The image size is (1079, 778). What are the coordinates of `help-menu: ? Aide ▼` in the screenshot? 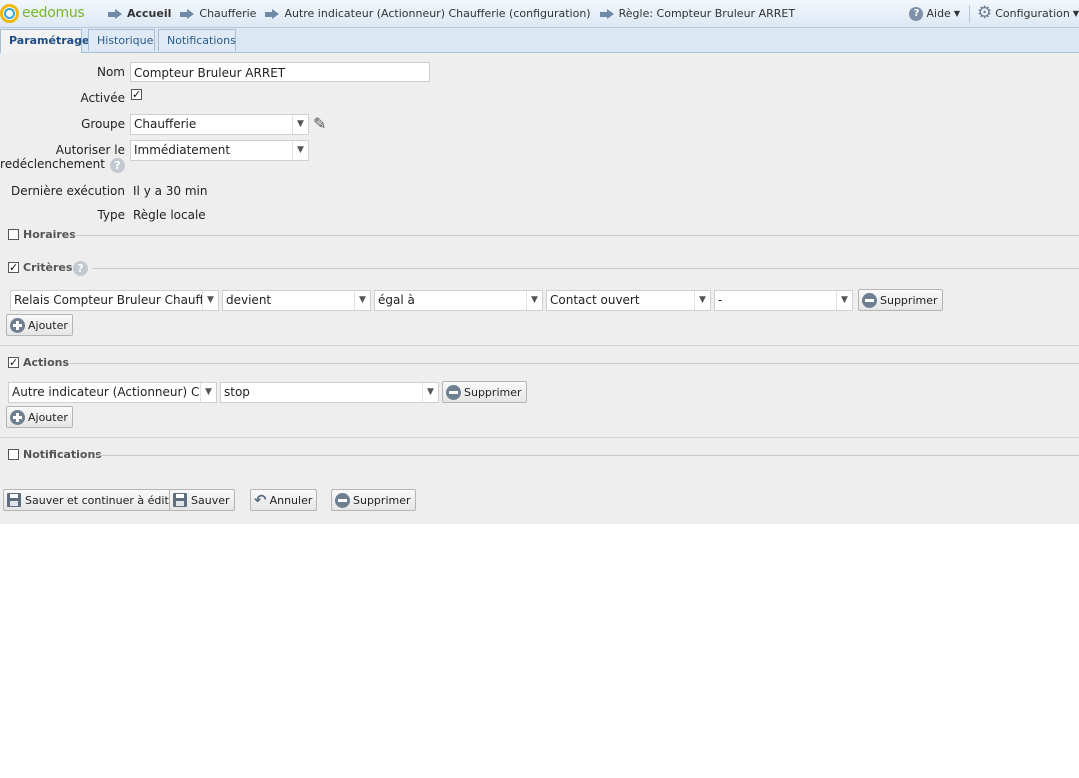 It's located at (934, 13).